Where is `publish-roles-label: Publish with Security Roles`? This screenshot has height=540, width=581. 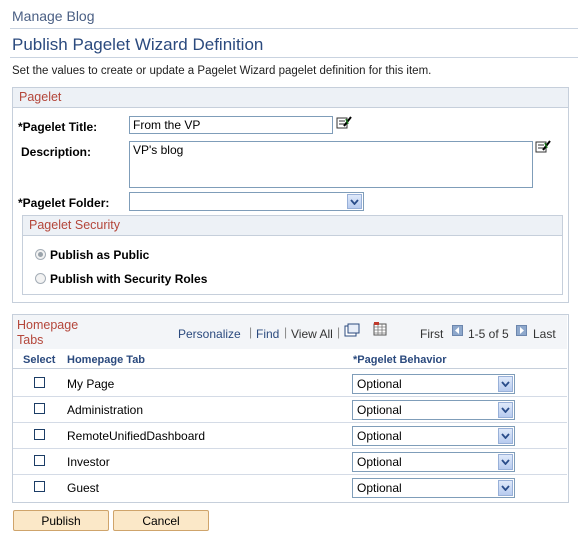 publish-roles-label: Publish with Security Roles is located at coordinates (129, 279).